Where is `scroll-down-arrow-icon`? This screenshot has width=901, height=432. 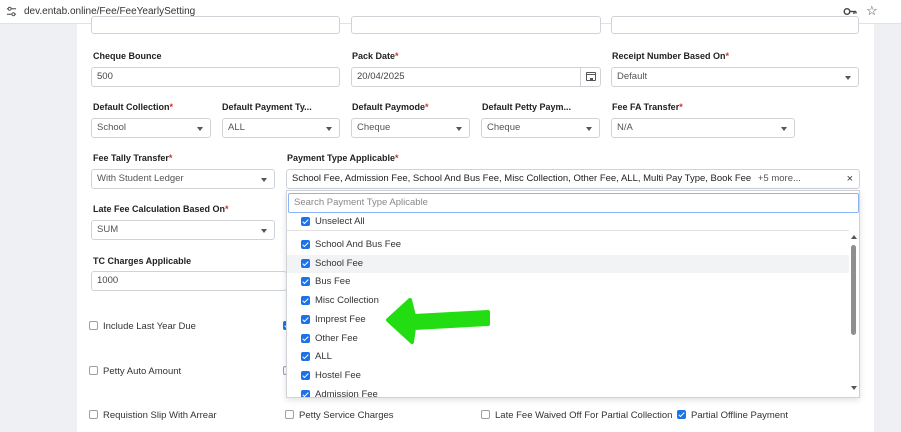
scroll-down-arrow-icon is located at coordinates (854, 388).